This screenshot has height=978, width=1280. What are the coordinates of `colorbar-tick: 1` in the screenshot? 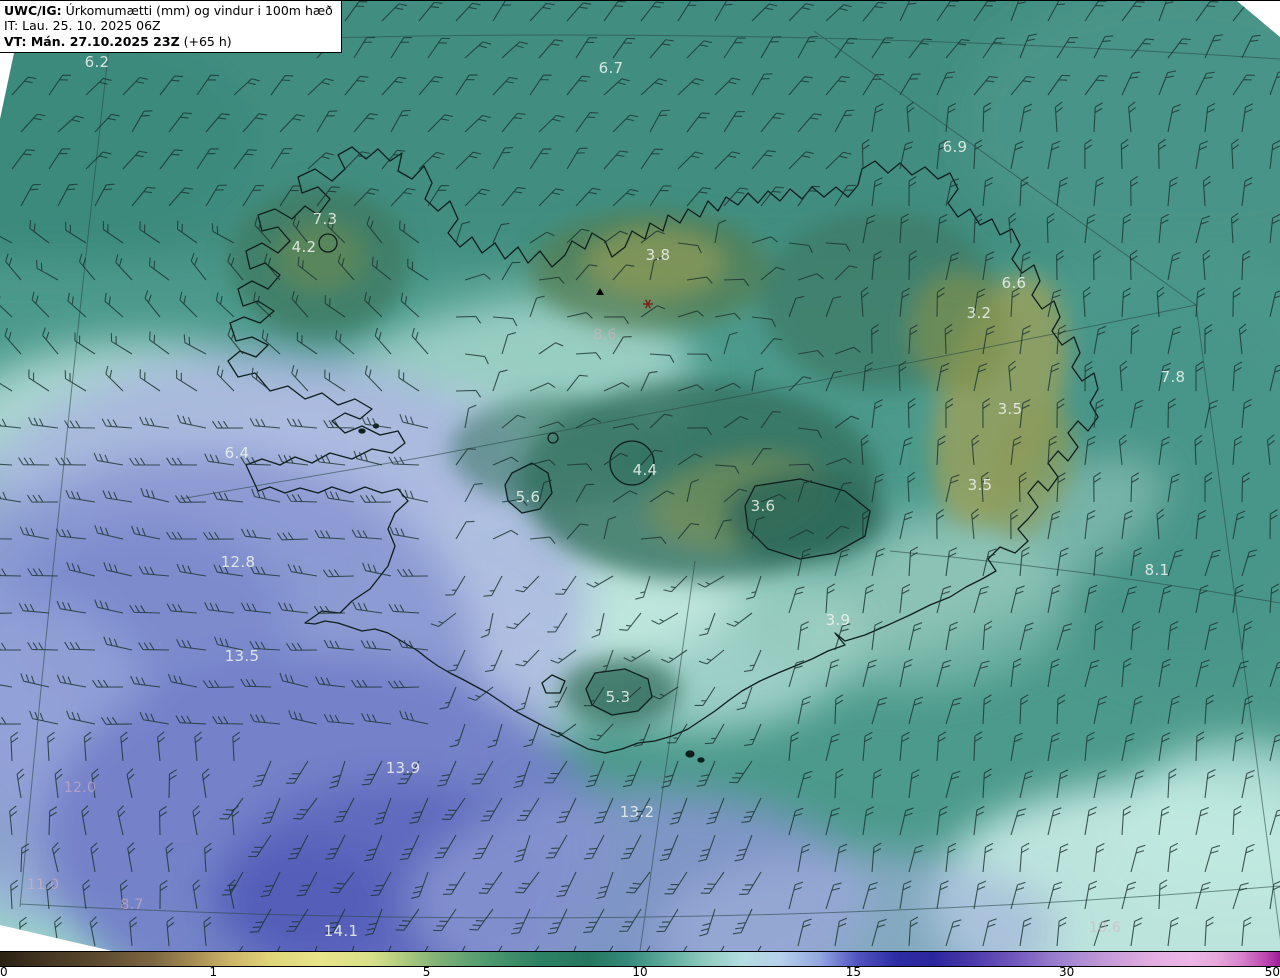 It's located at (213, 971).